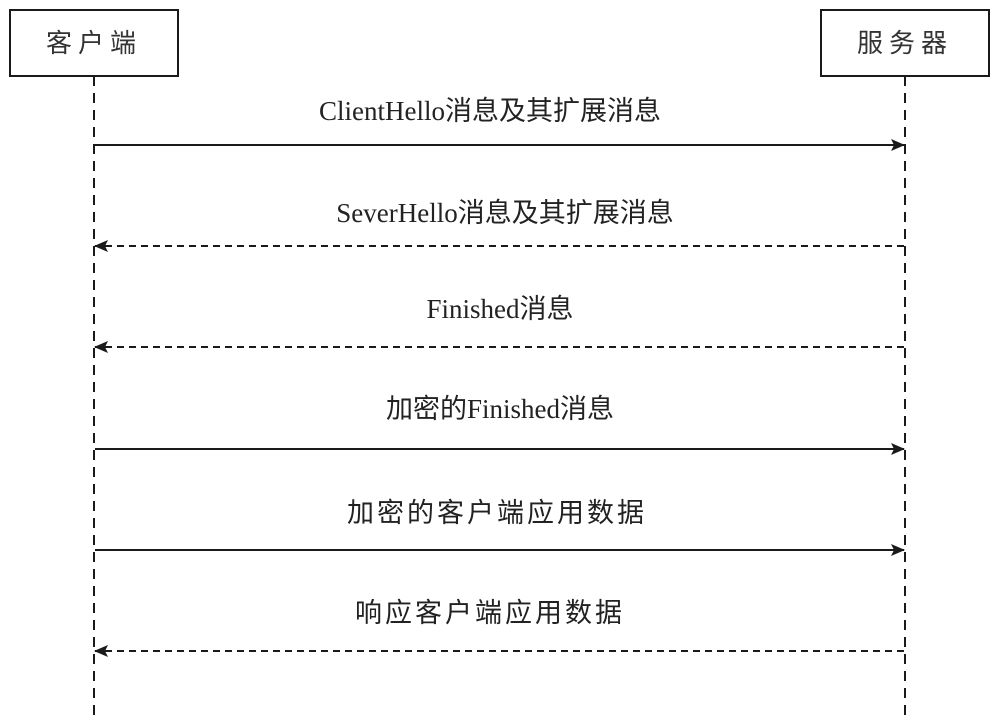 This screenshot has width=1000, height=728. I want to click on message-label: Finished消息, so click(499, 309).